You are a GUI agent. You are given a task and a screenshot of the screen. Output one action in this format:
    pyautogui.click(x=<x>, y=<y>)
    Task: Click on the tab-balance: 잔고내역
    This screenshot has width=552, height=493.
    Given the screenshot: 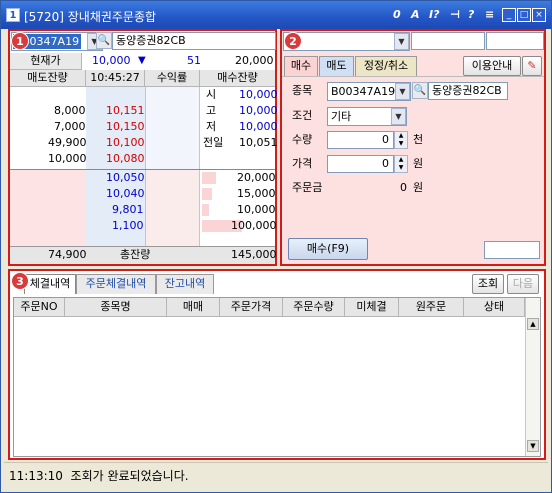 What is the action you would take?
    pyautogui.click(x=185, y=284)
    